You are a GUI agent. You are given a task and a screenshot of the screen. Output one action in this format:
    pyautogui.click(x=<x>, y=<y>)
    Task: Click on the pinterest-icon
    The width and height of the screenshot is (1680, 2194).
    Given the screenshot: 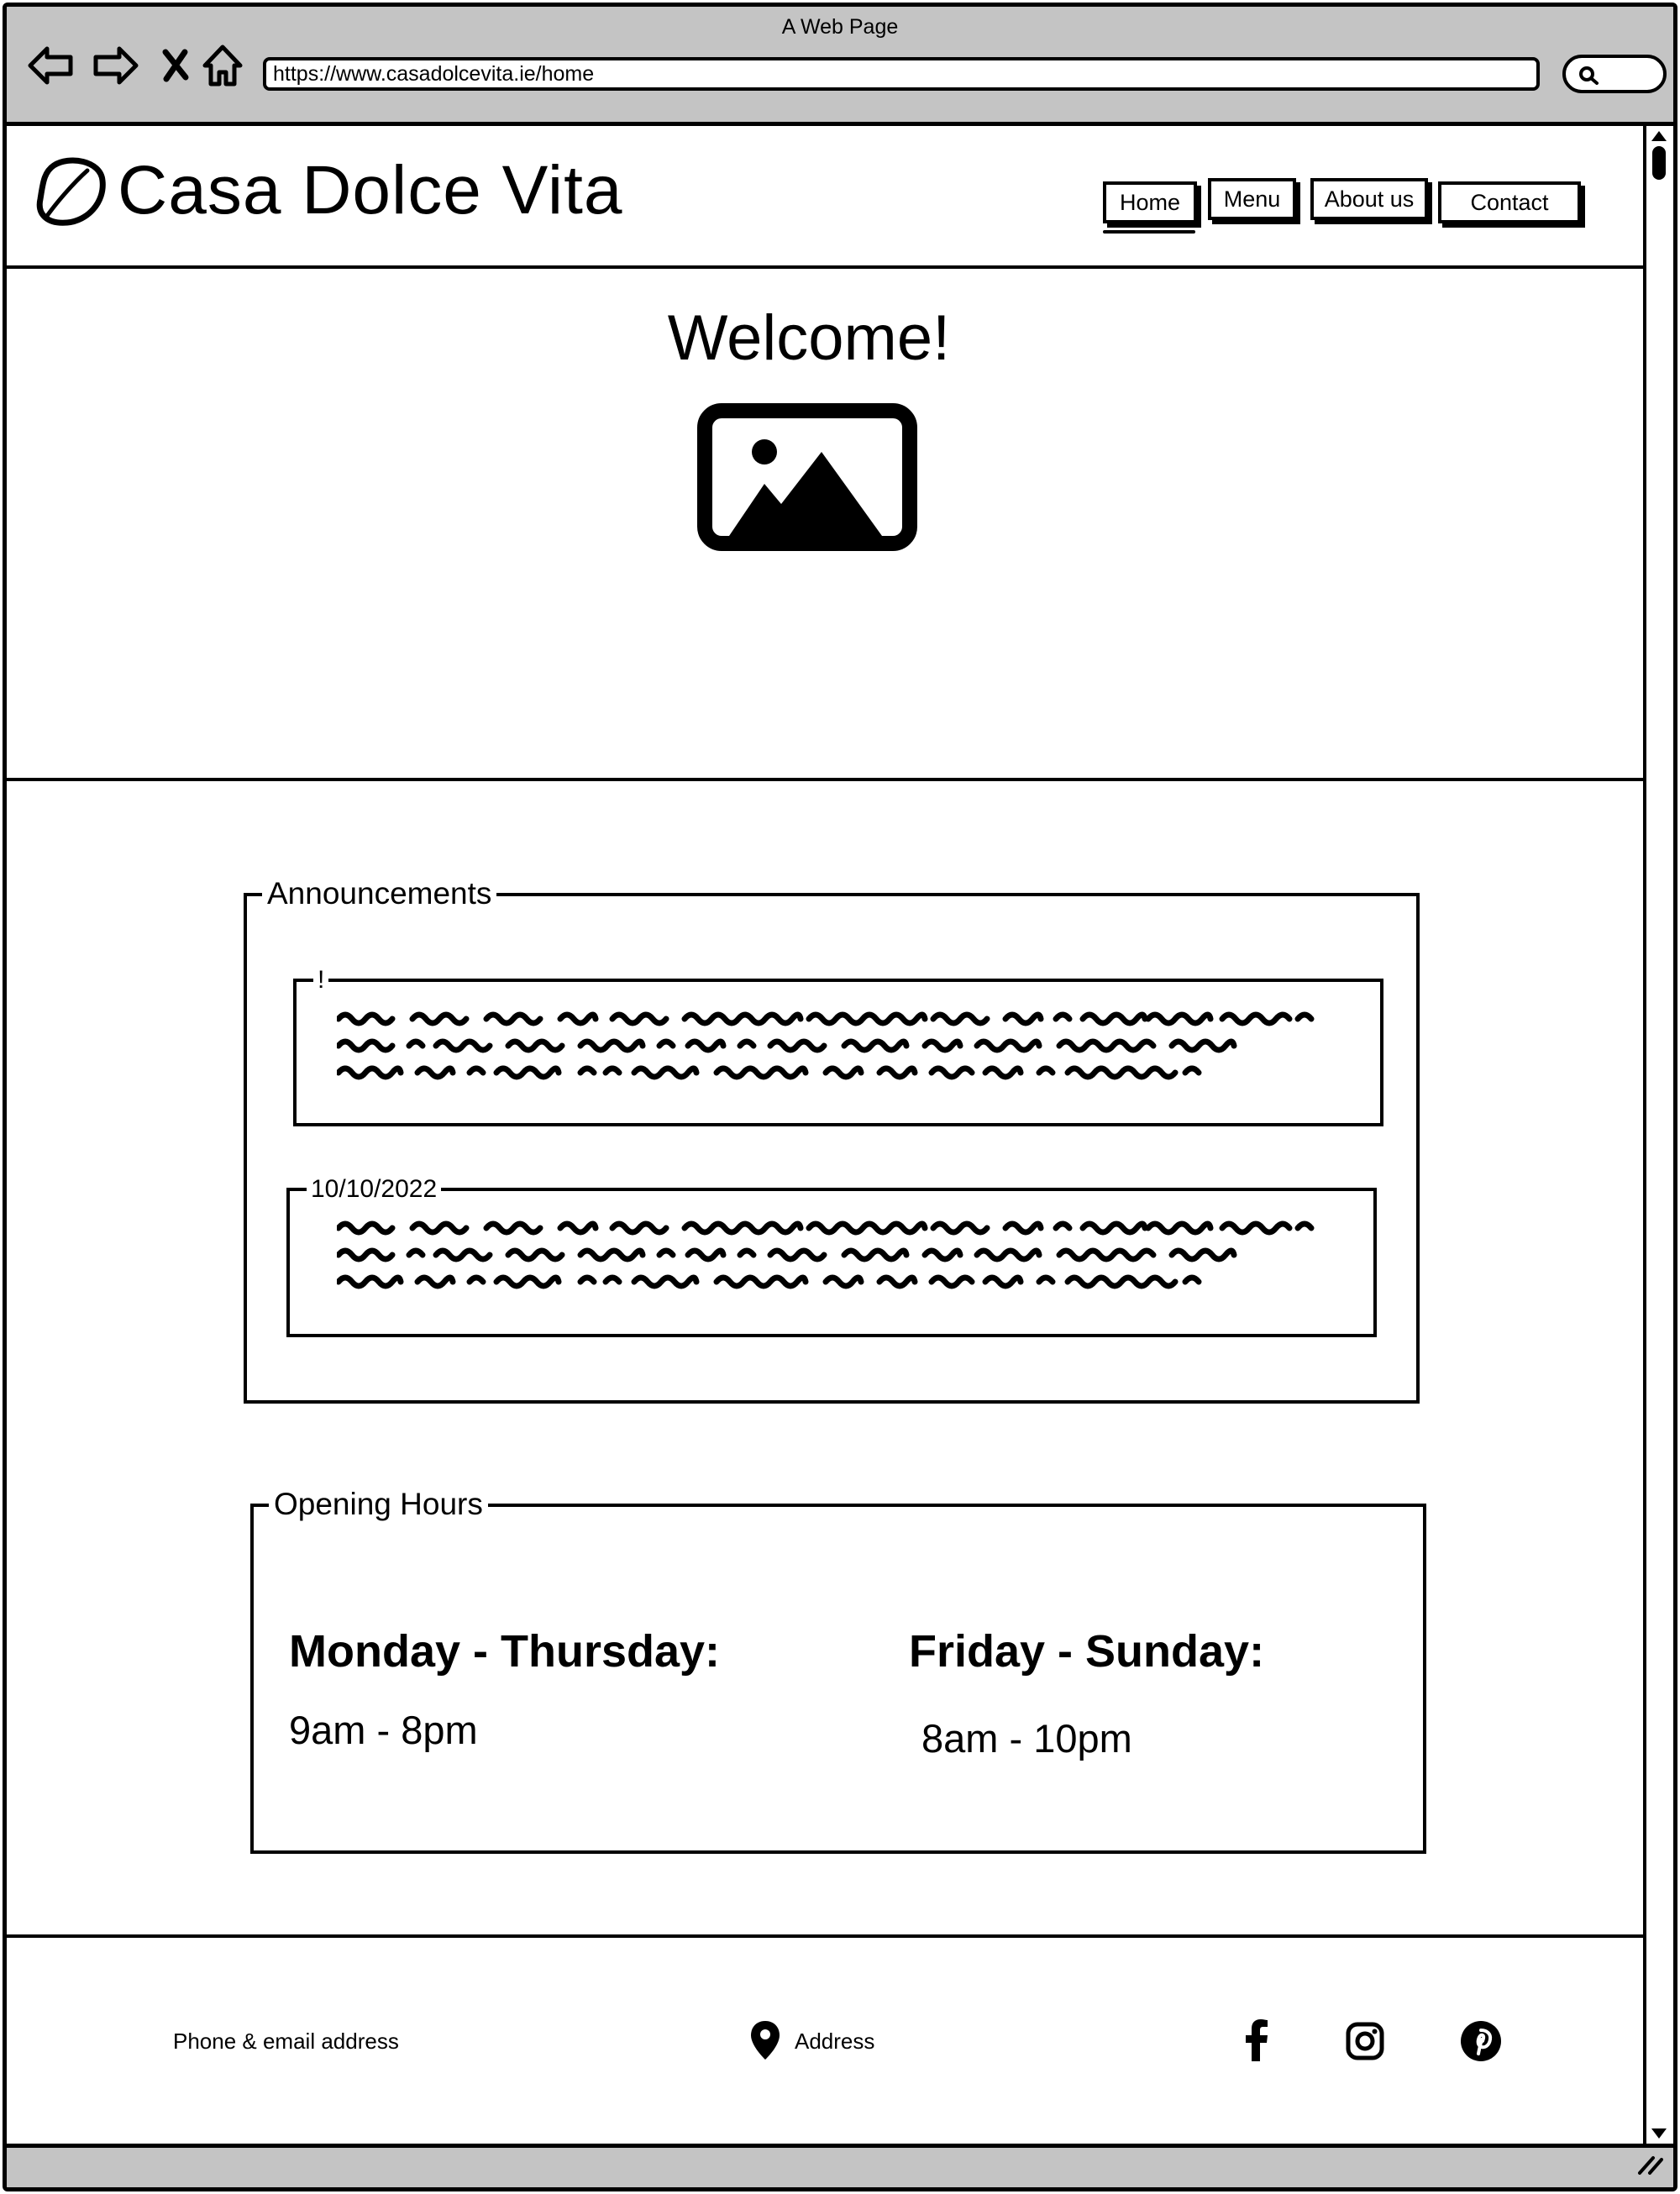 What is the action you would take?
    pyautogui.click(x=1481, y=2041)
    